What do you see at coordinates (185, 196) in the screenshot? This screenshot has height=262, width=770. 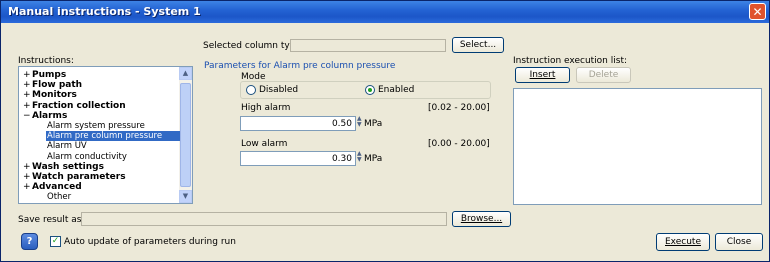 I see `scroll-down-icon: ▼` at bounding box center [185, 196].